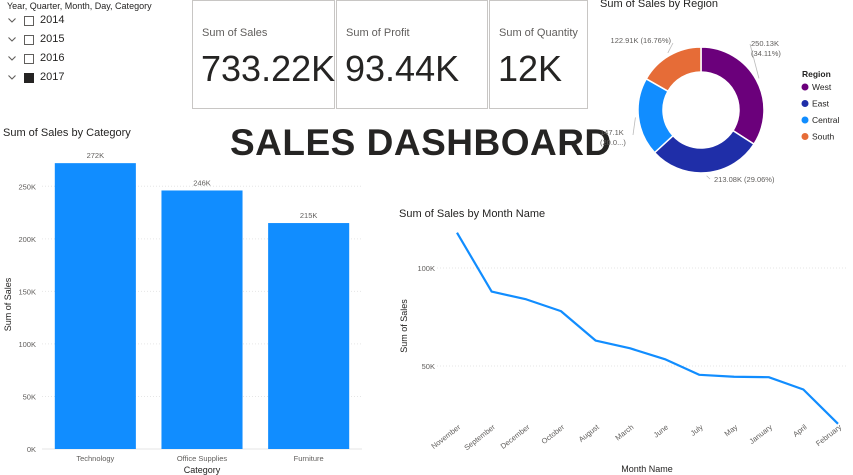 The width and height of the screenshot is (853, 475). I want to click on card-title: Sum of Profit, so click(378, 33).